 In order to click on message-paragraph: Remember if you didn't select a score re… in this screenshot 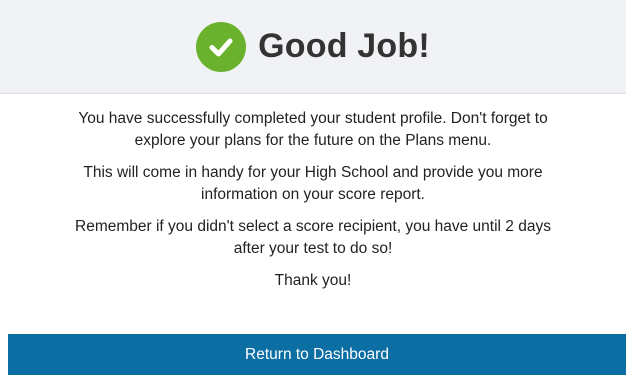, I will do `click(313, 237)`.